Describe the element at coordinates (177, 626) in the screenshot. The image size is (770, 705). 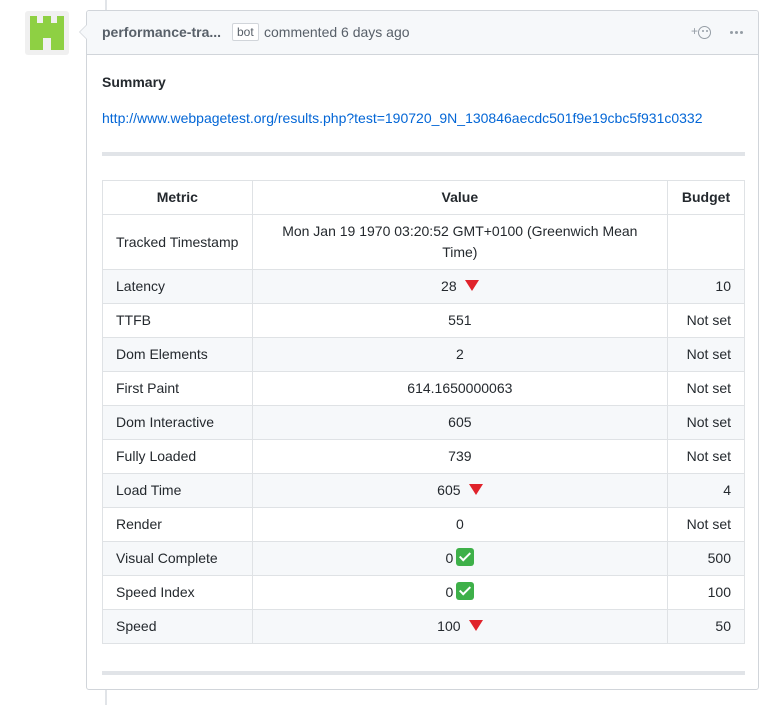
I see `metric-name: Speed` at that location.